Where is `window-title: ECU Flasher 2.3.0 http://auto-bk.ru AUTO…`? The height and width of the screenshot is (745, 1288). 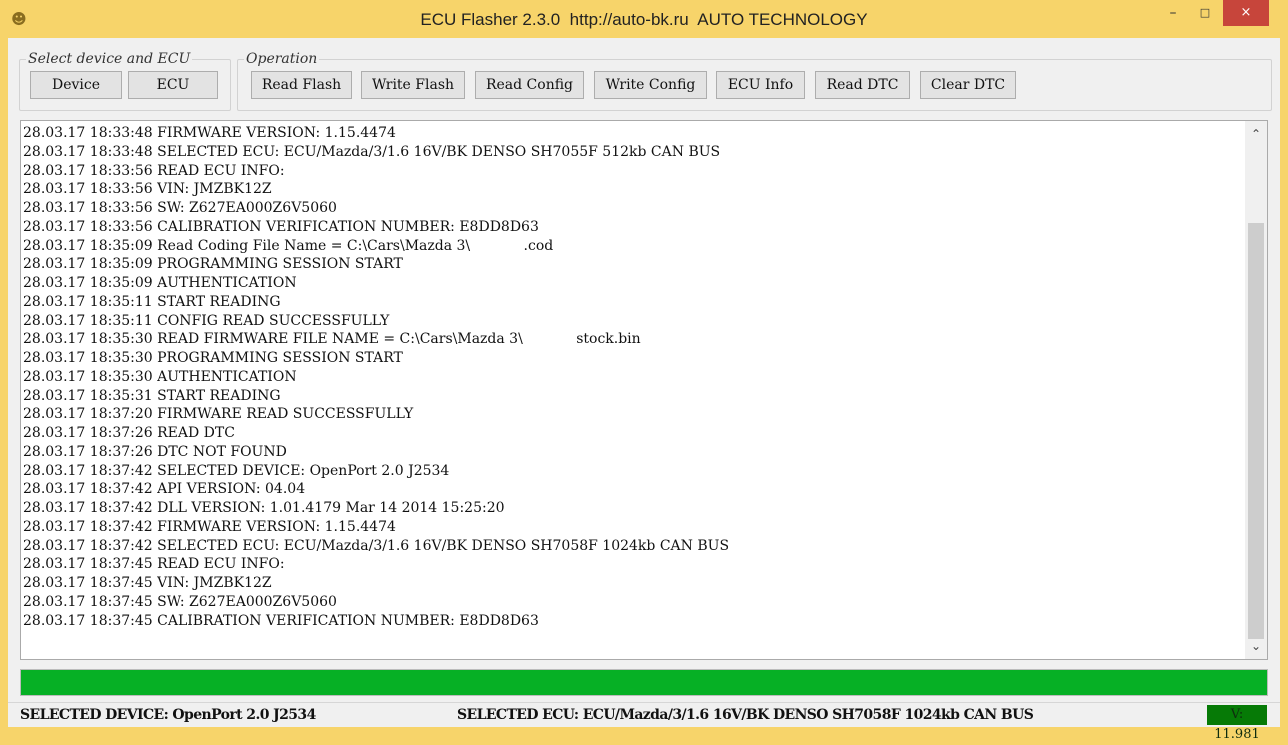 window-title: ECU Flasher 2.3.0 http://auto-bk.ru AUTO… is located at coordinates (644, 19).